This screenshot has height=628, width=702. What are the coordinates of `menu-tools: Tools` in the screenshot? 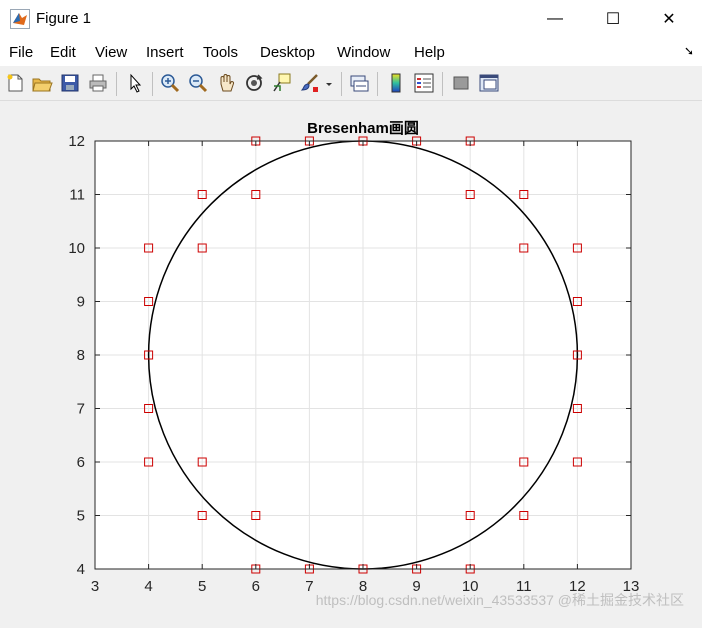 It's located at (220, 52).